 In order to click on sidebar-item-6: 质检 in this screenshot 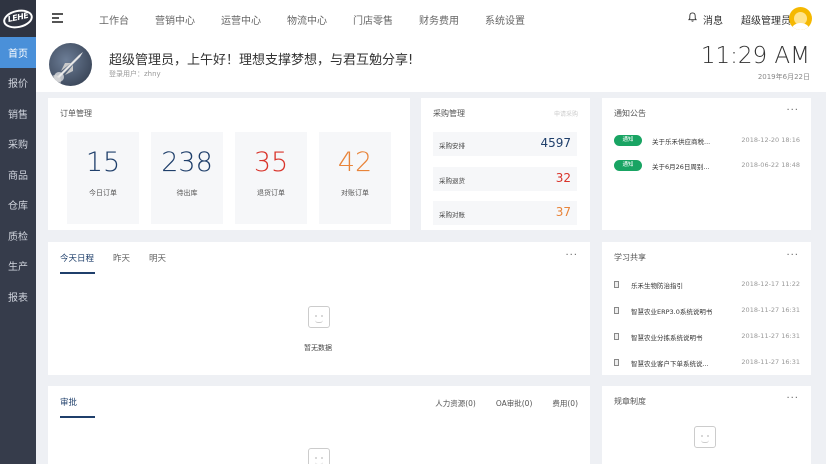, I will do `click(18, 235)`.